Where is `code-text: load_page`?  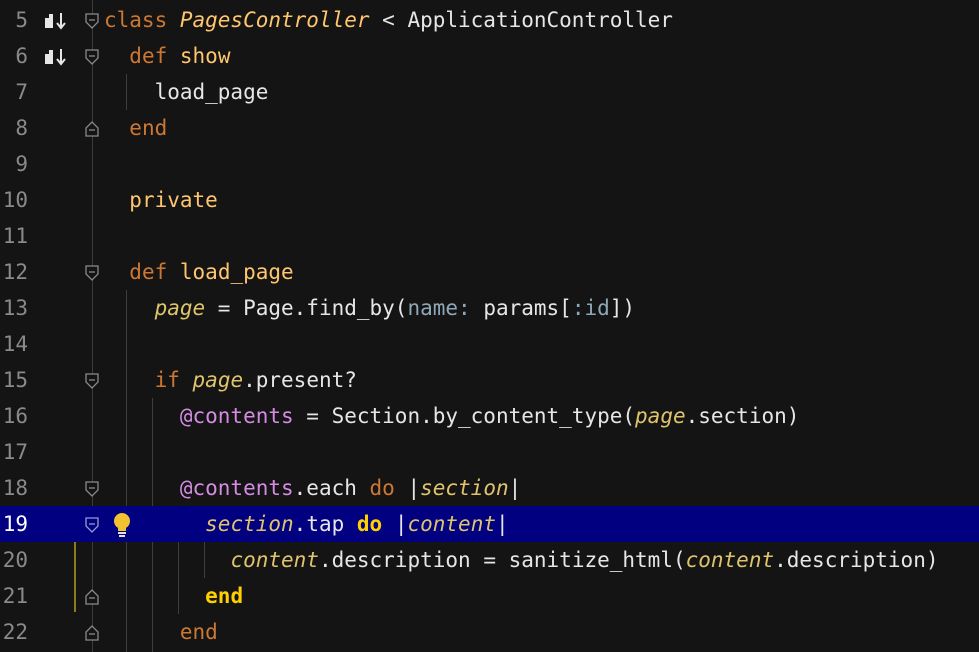
code-text: load_page is located at coordinates (186, 92).